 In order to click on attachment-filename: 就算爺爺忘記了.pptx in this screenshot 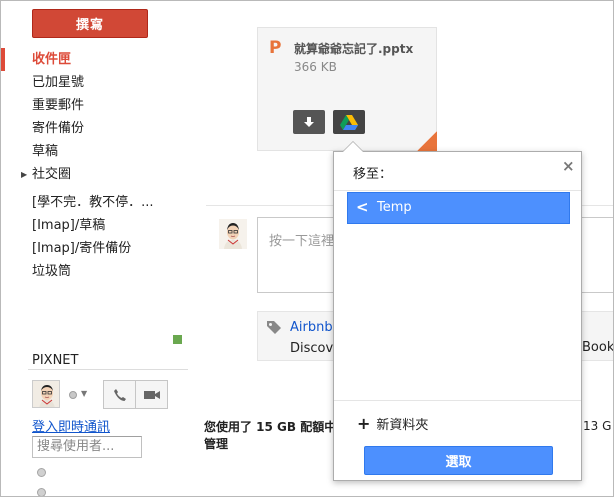, I will do `click(354, 49)`.